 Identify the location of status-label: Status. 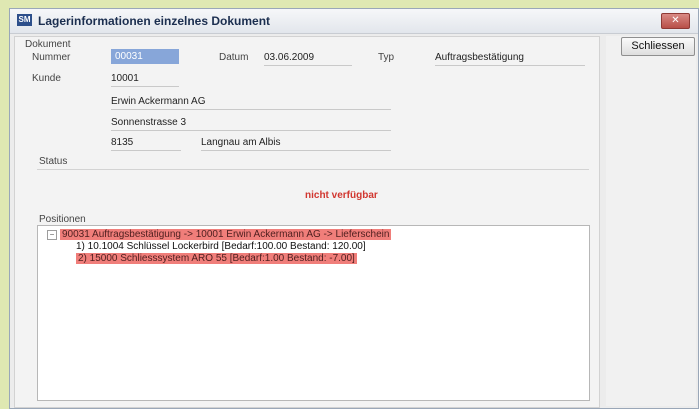
(53, 161).